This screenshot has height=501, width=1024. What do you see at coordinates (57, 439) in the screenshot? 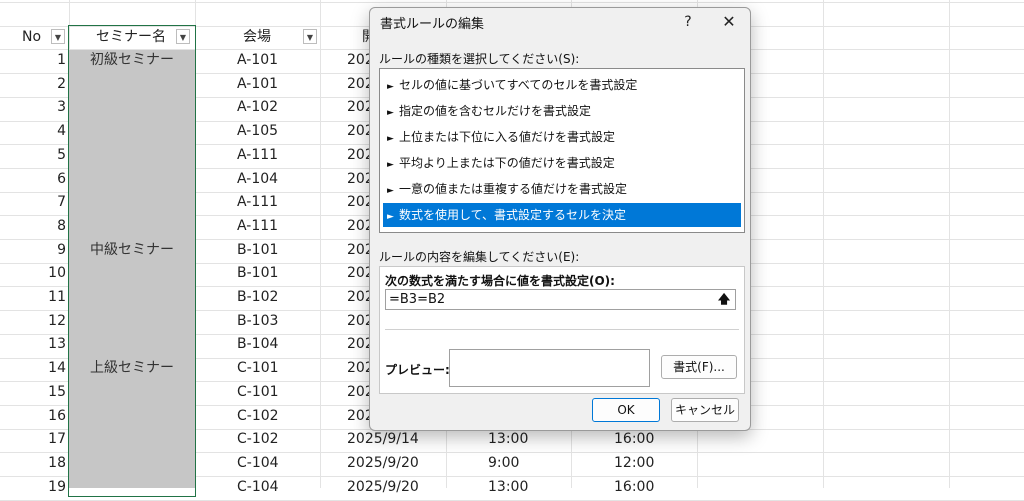
I see `cell-no: 17` at bounding box center [57, 439].